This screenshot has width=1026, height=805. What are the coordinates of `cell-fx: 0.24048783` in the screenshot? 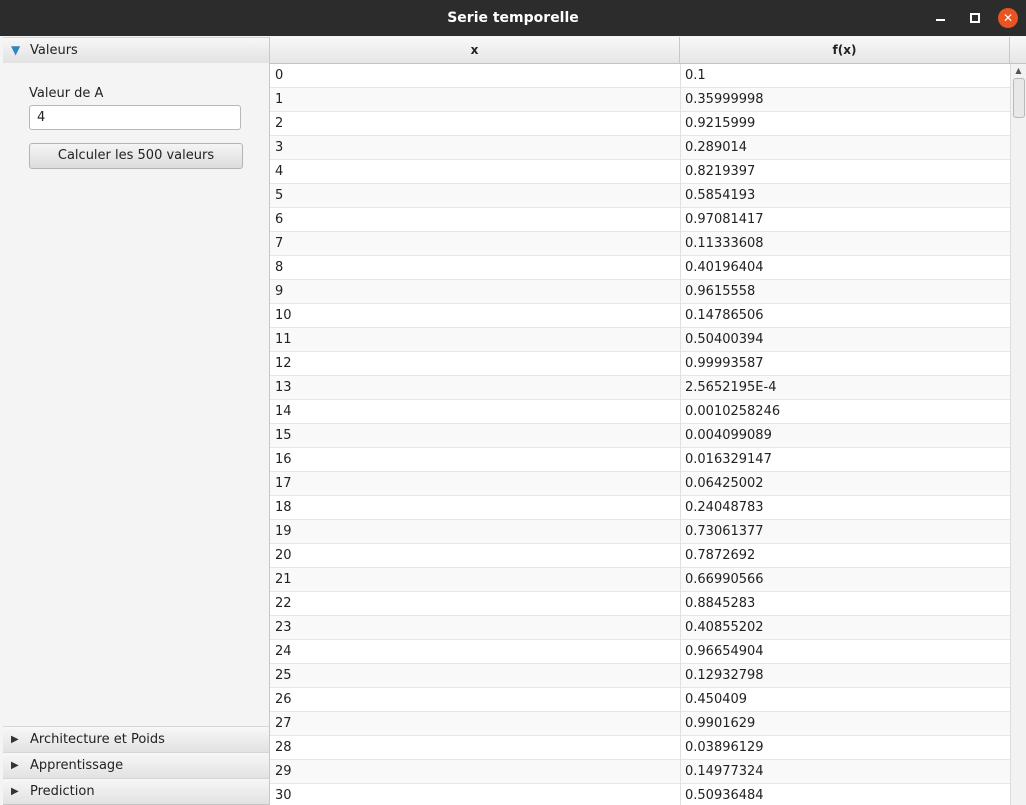 It's located at (724, 507).